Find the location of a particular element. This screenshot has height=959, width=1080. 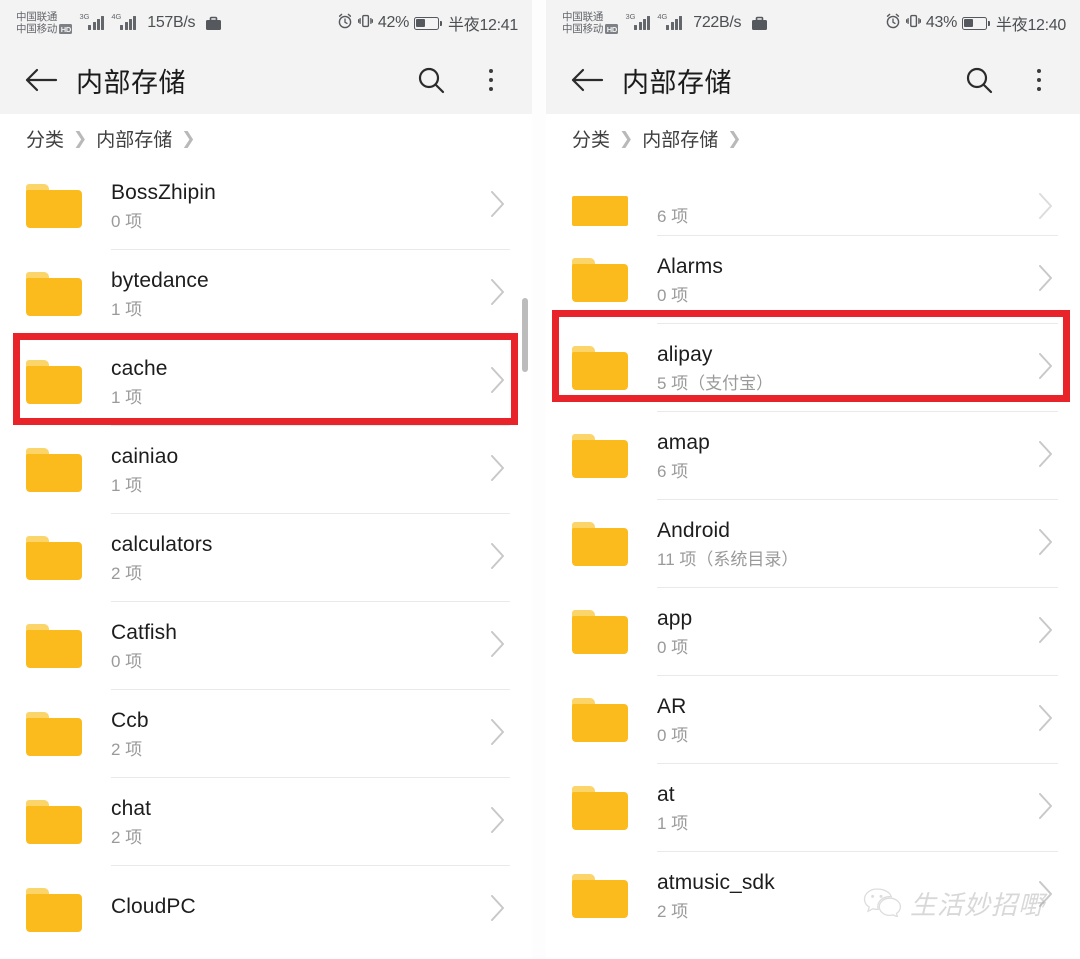

file-list-item: amap 6 项 is located at coordinates (813, 456).